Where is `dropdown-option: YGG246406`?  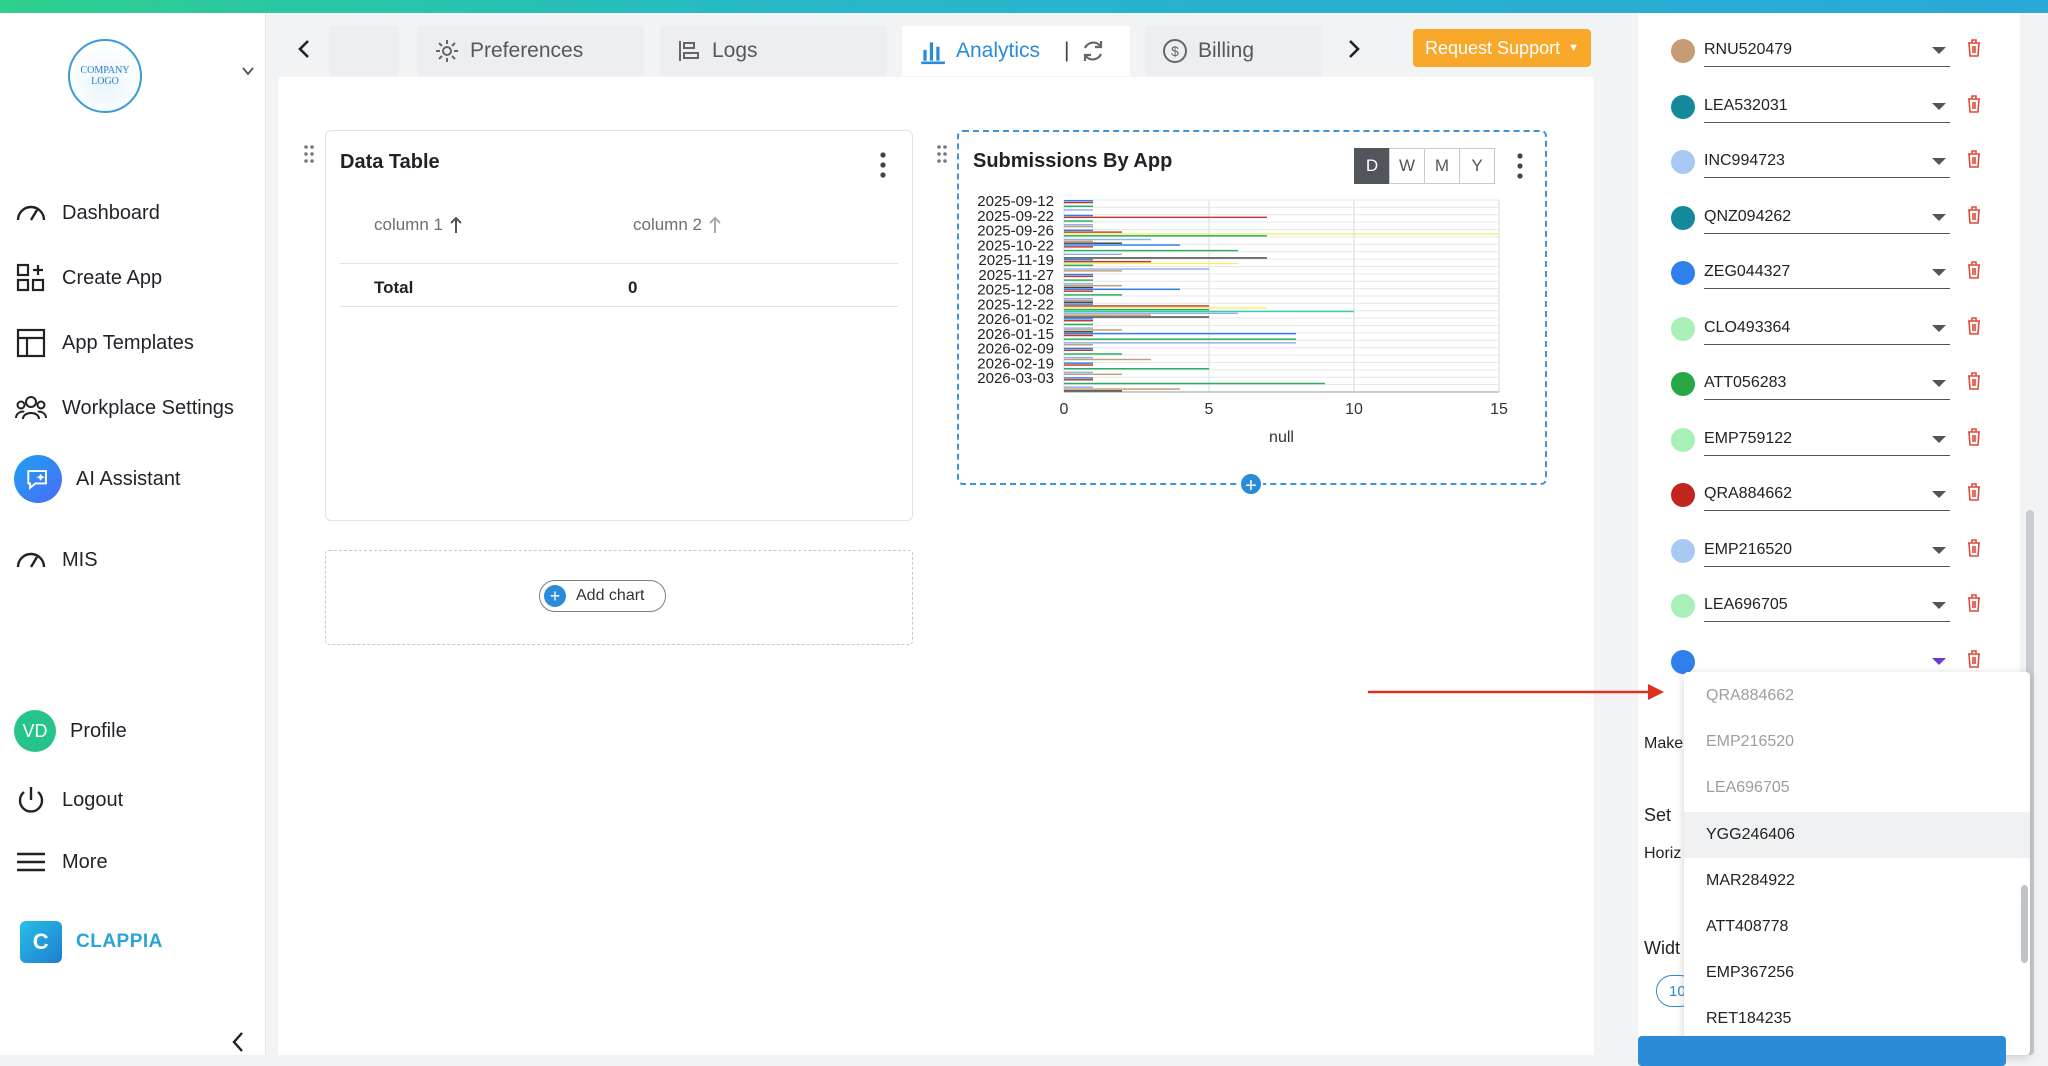
dropdown-option: YGG246406 is located at coordinates (1857, 834).